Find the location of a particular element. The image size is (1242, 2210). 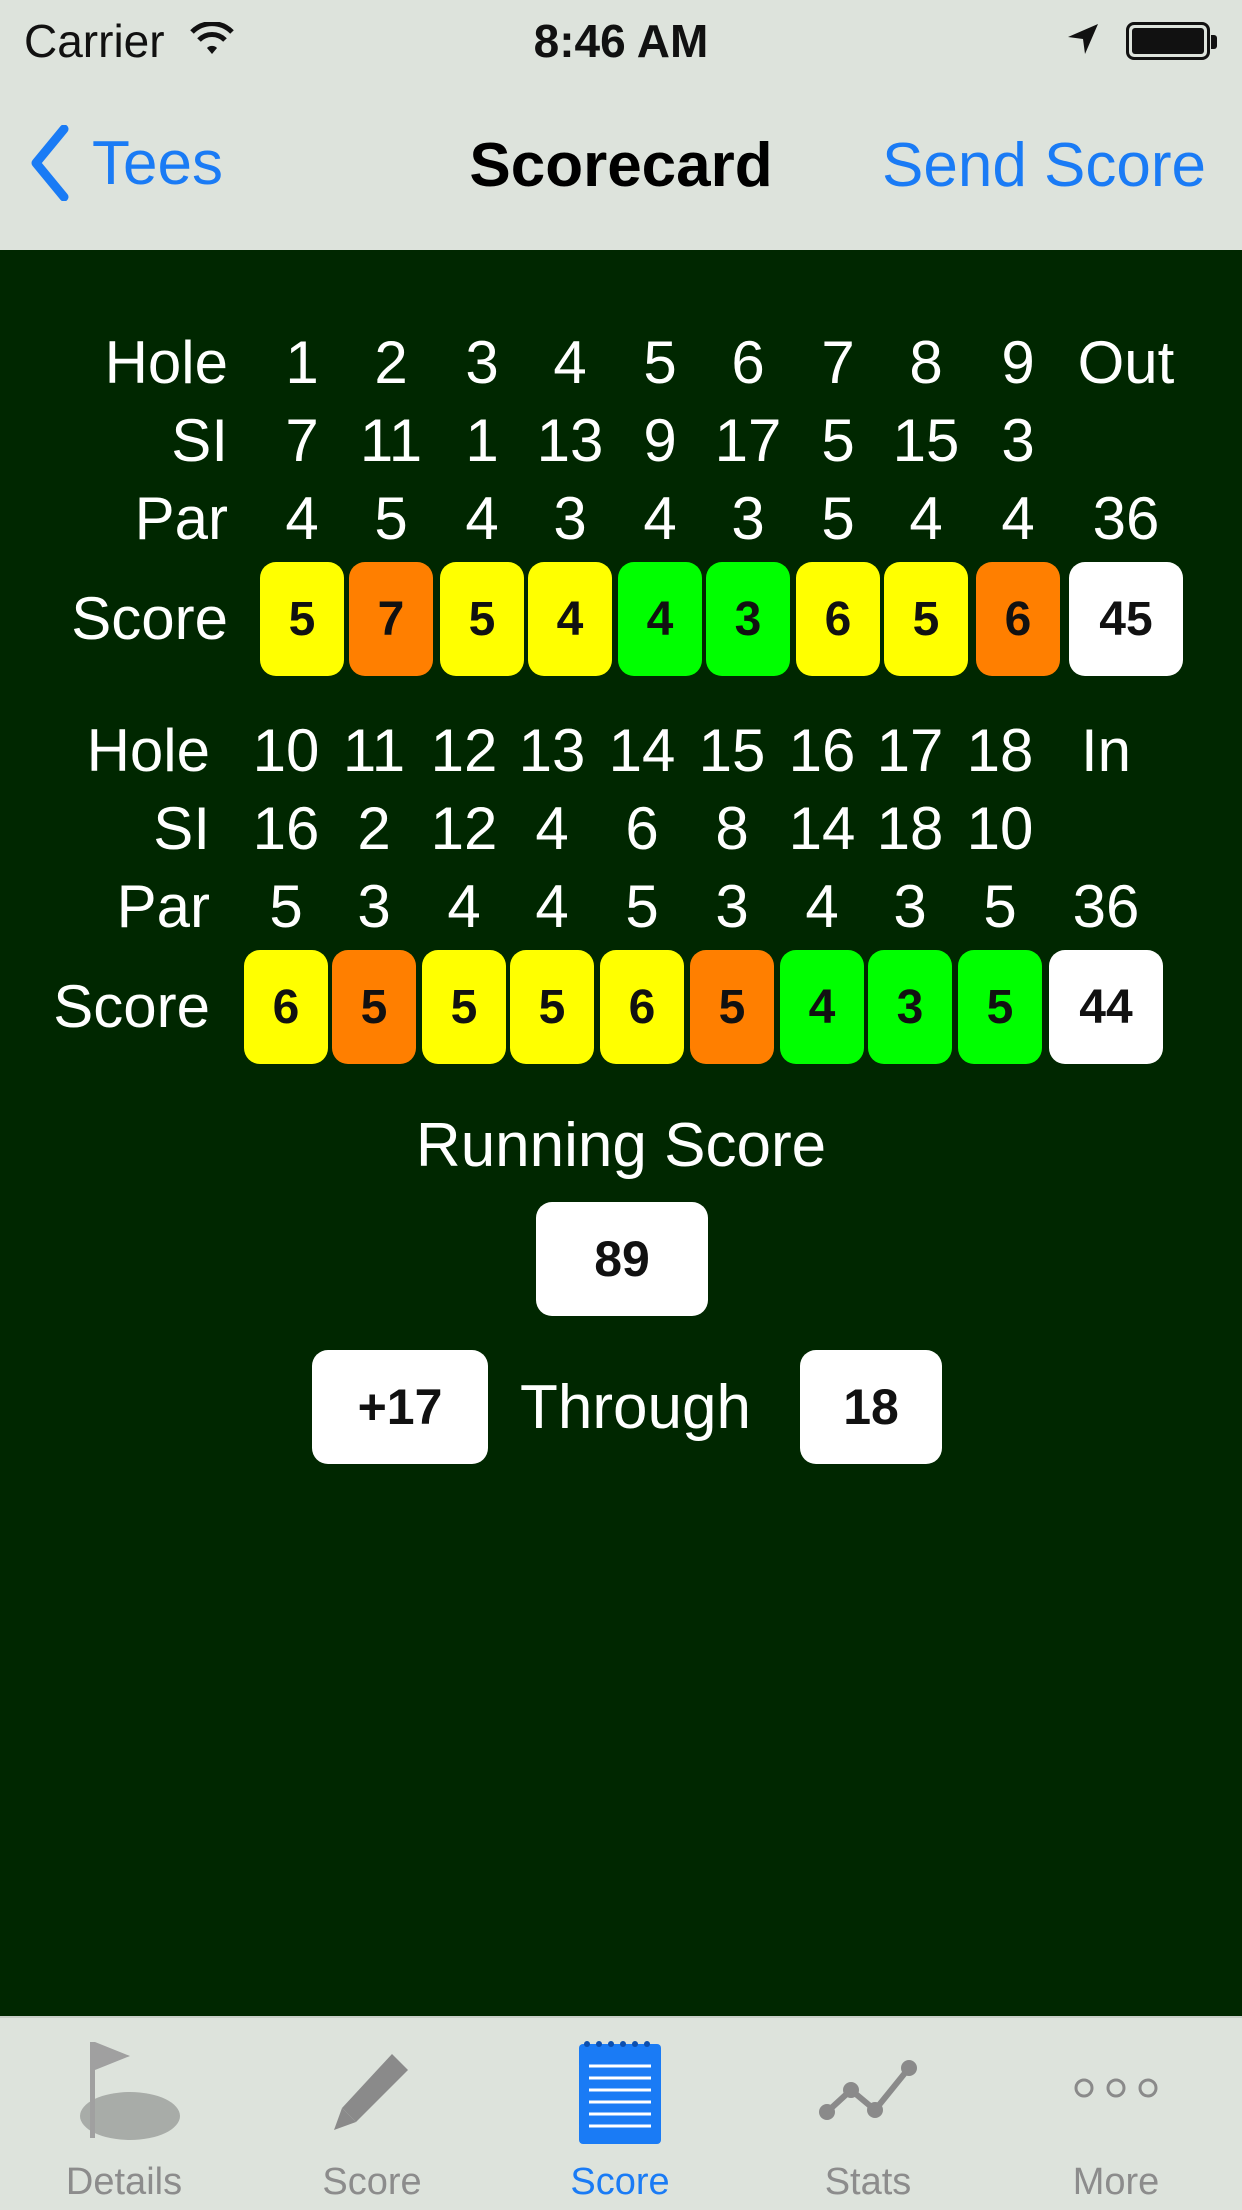

line-graph-icon is located at coordinates (868, 2090).